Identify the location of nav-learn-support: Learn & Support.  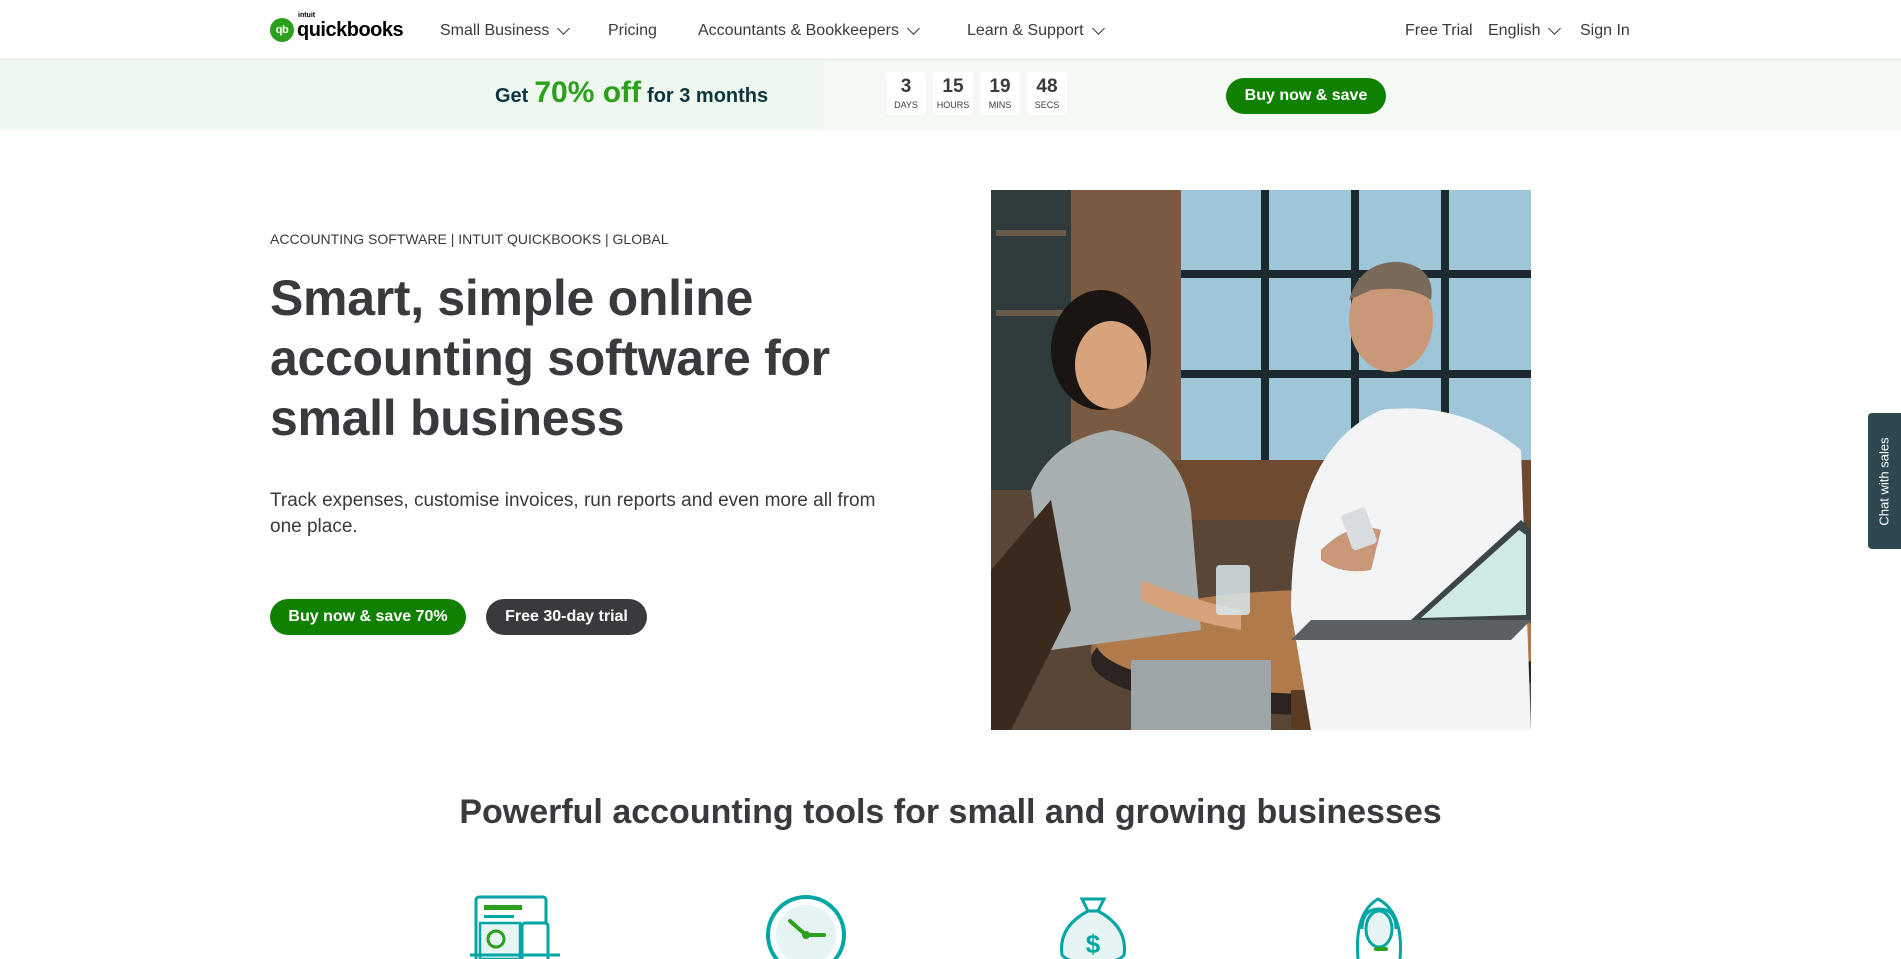
(1036, 31).